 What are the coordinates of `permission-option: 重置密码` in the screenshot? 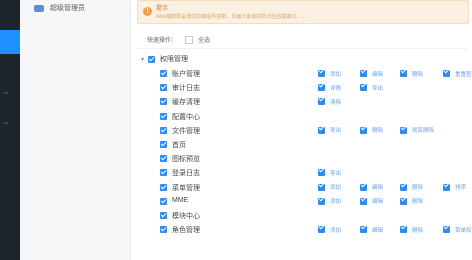 It's located at (457, 73).